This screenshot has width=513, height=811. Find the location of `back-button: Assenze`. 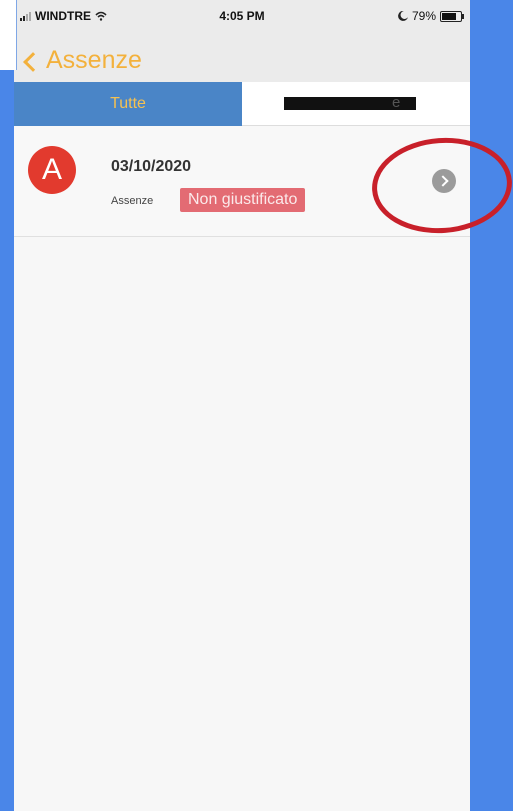

back-button: Assenze is located at coordinates (82, 60).